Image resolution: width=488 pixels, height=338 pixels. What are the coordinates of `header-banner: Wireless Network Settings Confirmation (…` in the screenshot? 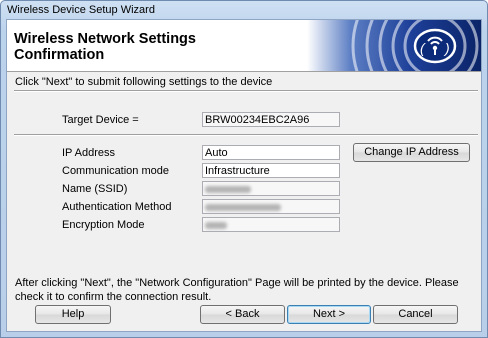 It's located at (244, 46).